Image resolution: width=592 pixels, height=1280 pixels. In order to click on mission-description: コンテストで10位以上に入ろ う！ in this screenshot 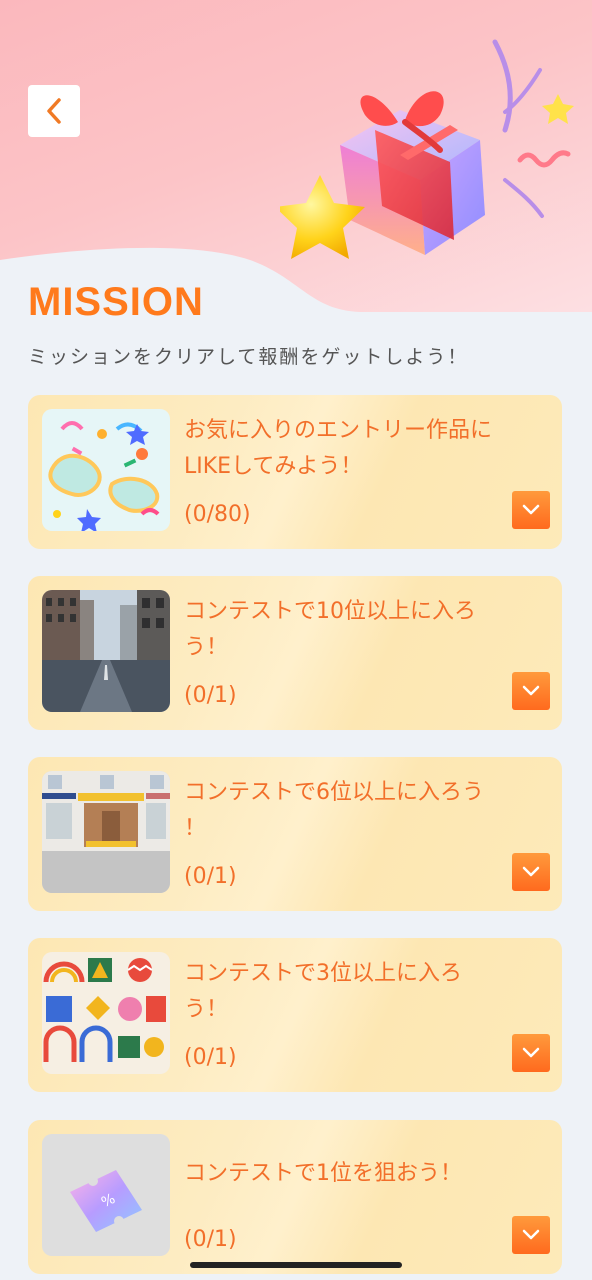, I will do `click(369, 630)`.